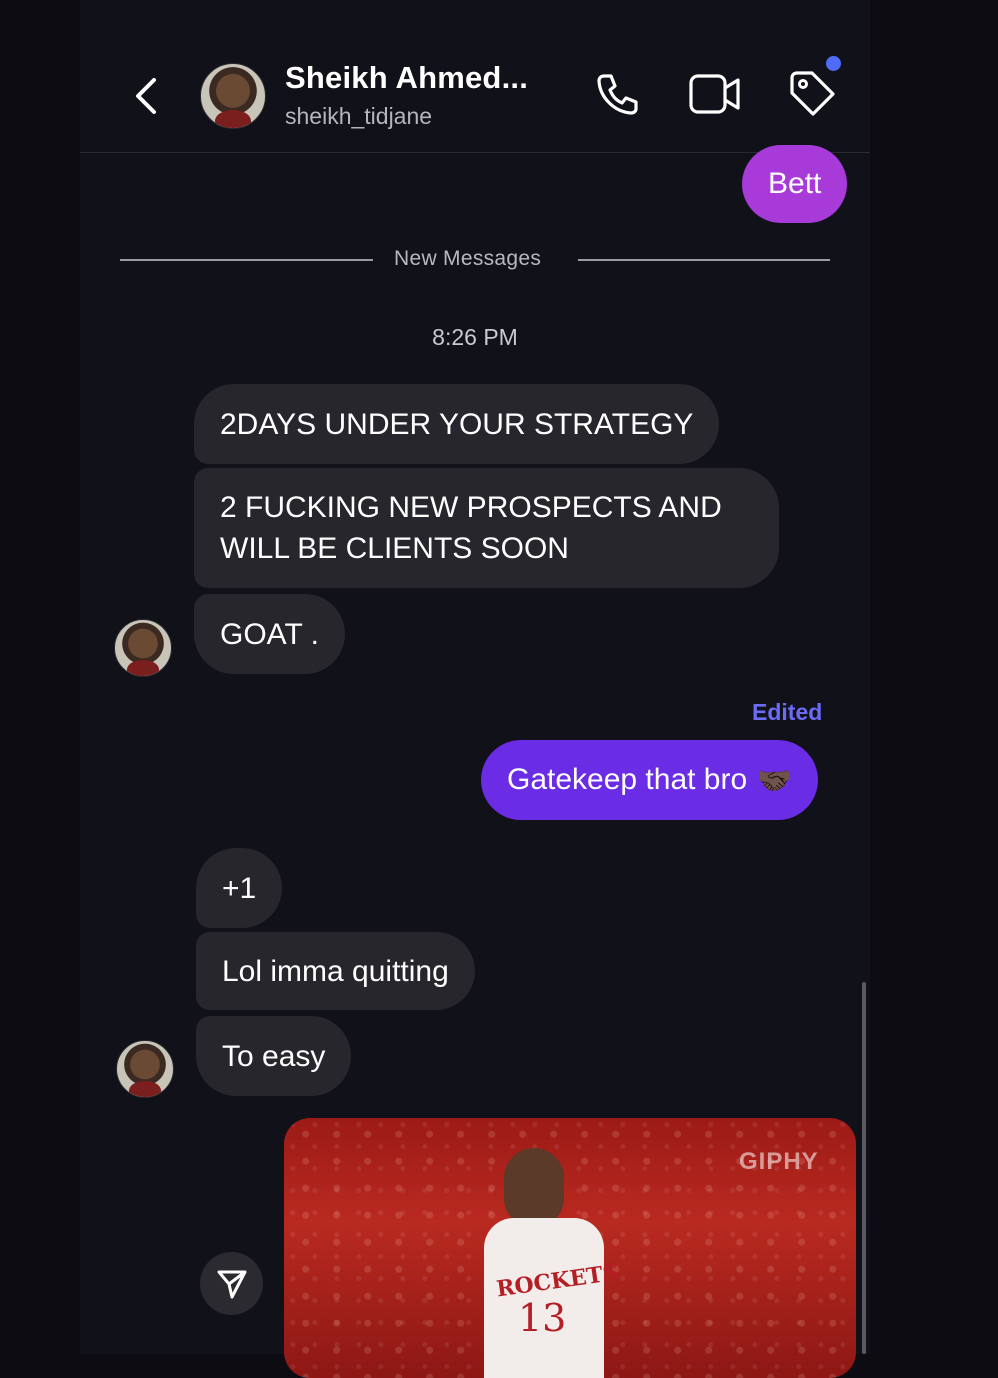  I want to click on message-text: GOAT ., so click(269, 634).